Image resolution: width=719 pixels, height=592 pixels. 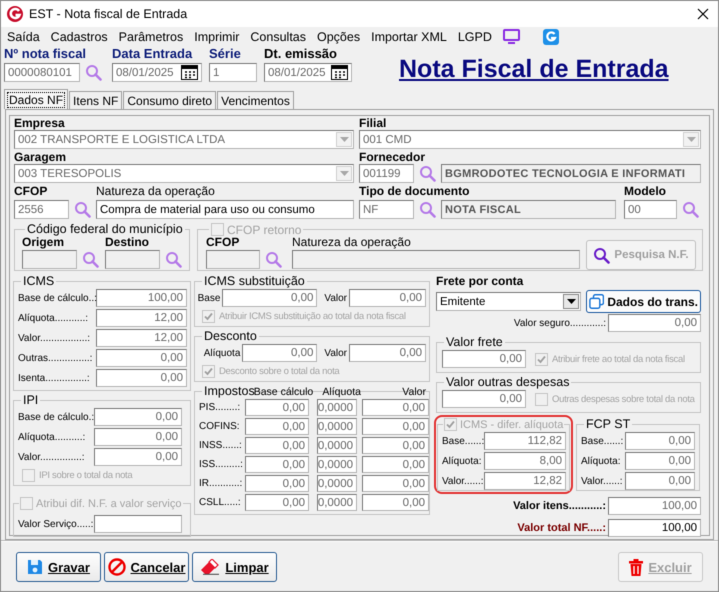 What do you see at coordinates (117, 567) in the screenshot?
I see `prohibited-icon` at bounding box center [117, 567].